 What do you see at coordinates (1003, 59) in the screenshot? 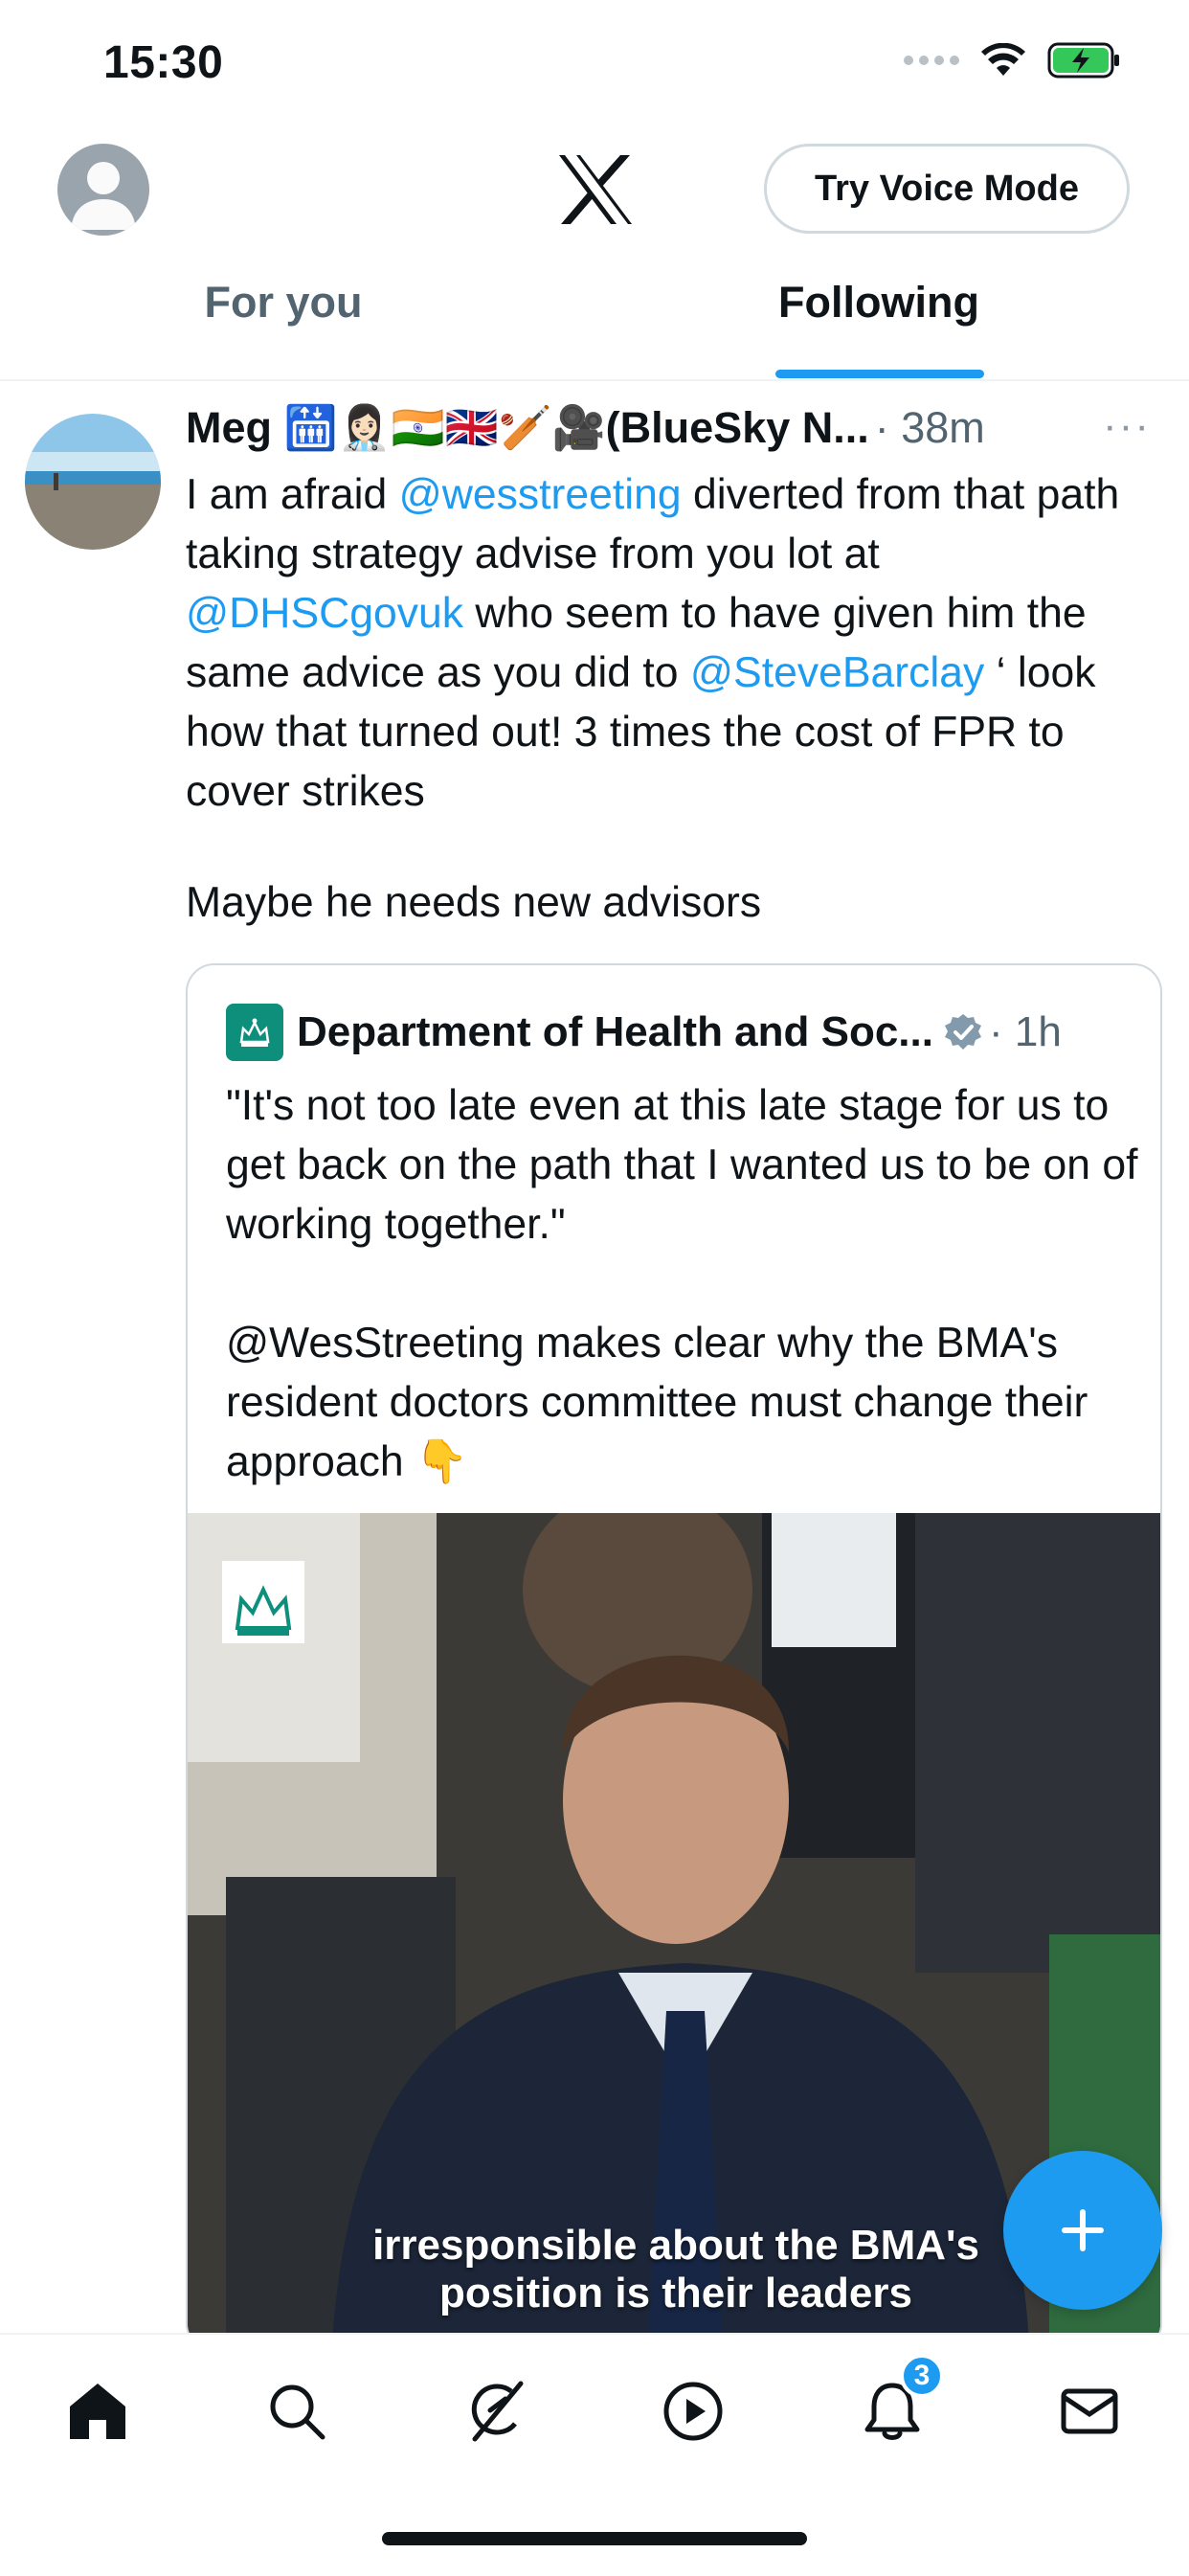
I see `wifi-icon` at bounding box center [1003, 59].